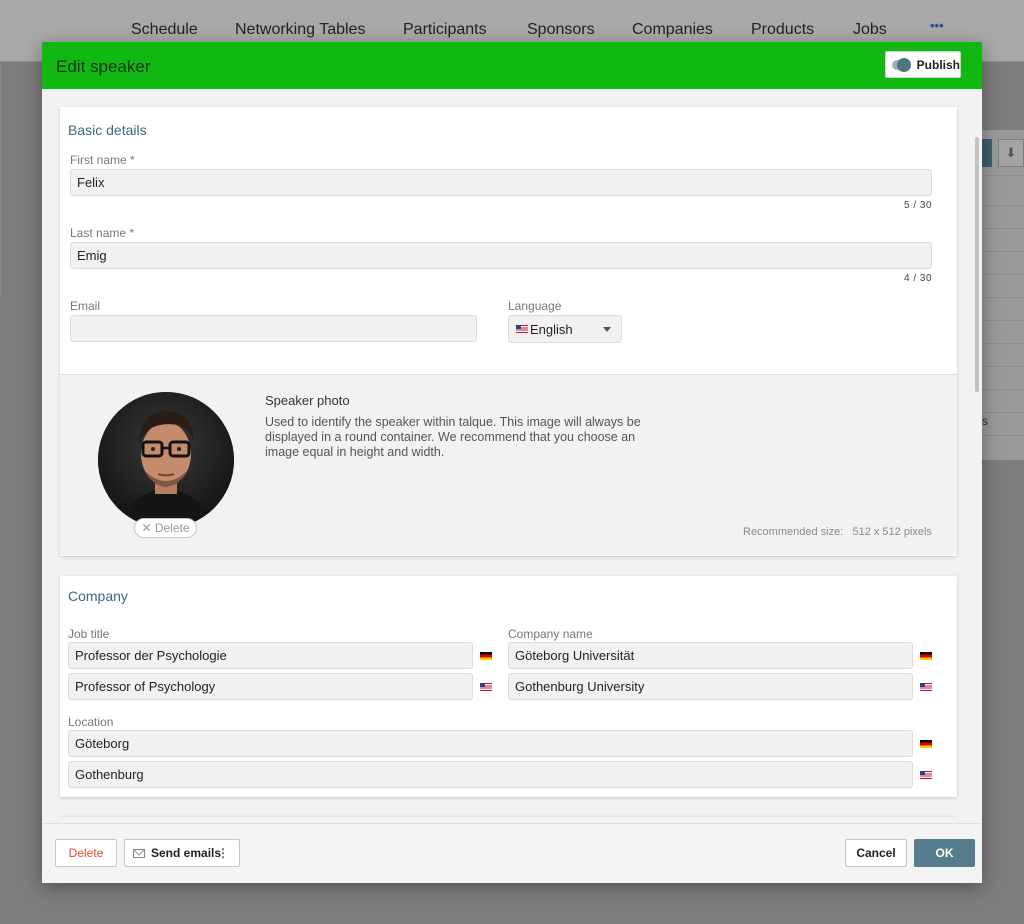 This screenshot has width=1024, height=924. What do you see at coordinates (445, 30) in the screenshot?
I see `nav-item-participants: Participants` at bounding box center [445, 30].